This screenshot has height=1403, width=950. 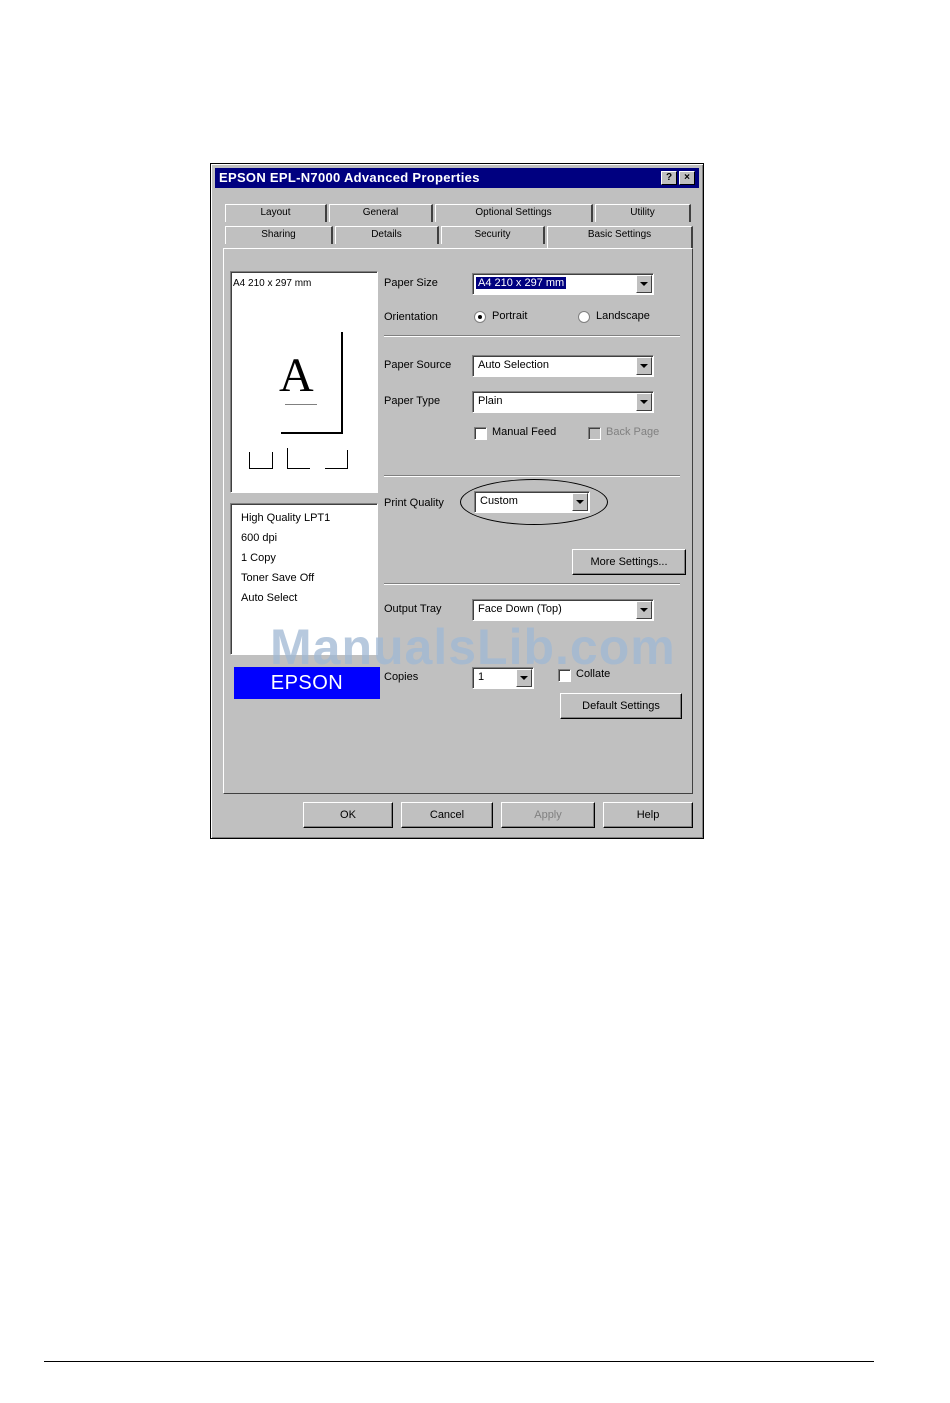 What do you see at coordinates (513, 365) in the screenshot?
I see `paper-source-value: Auto Selection` at bounding box center [513, 365].